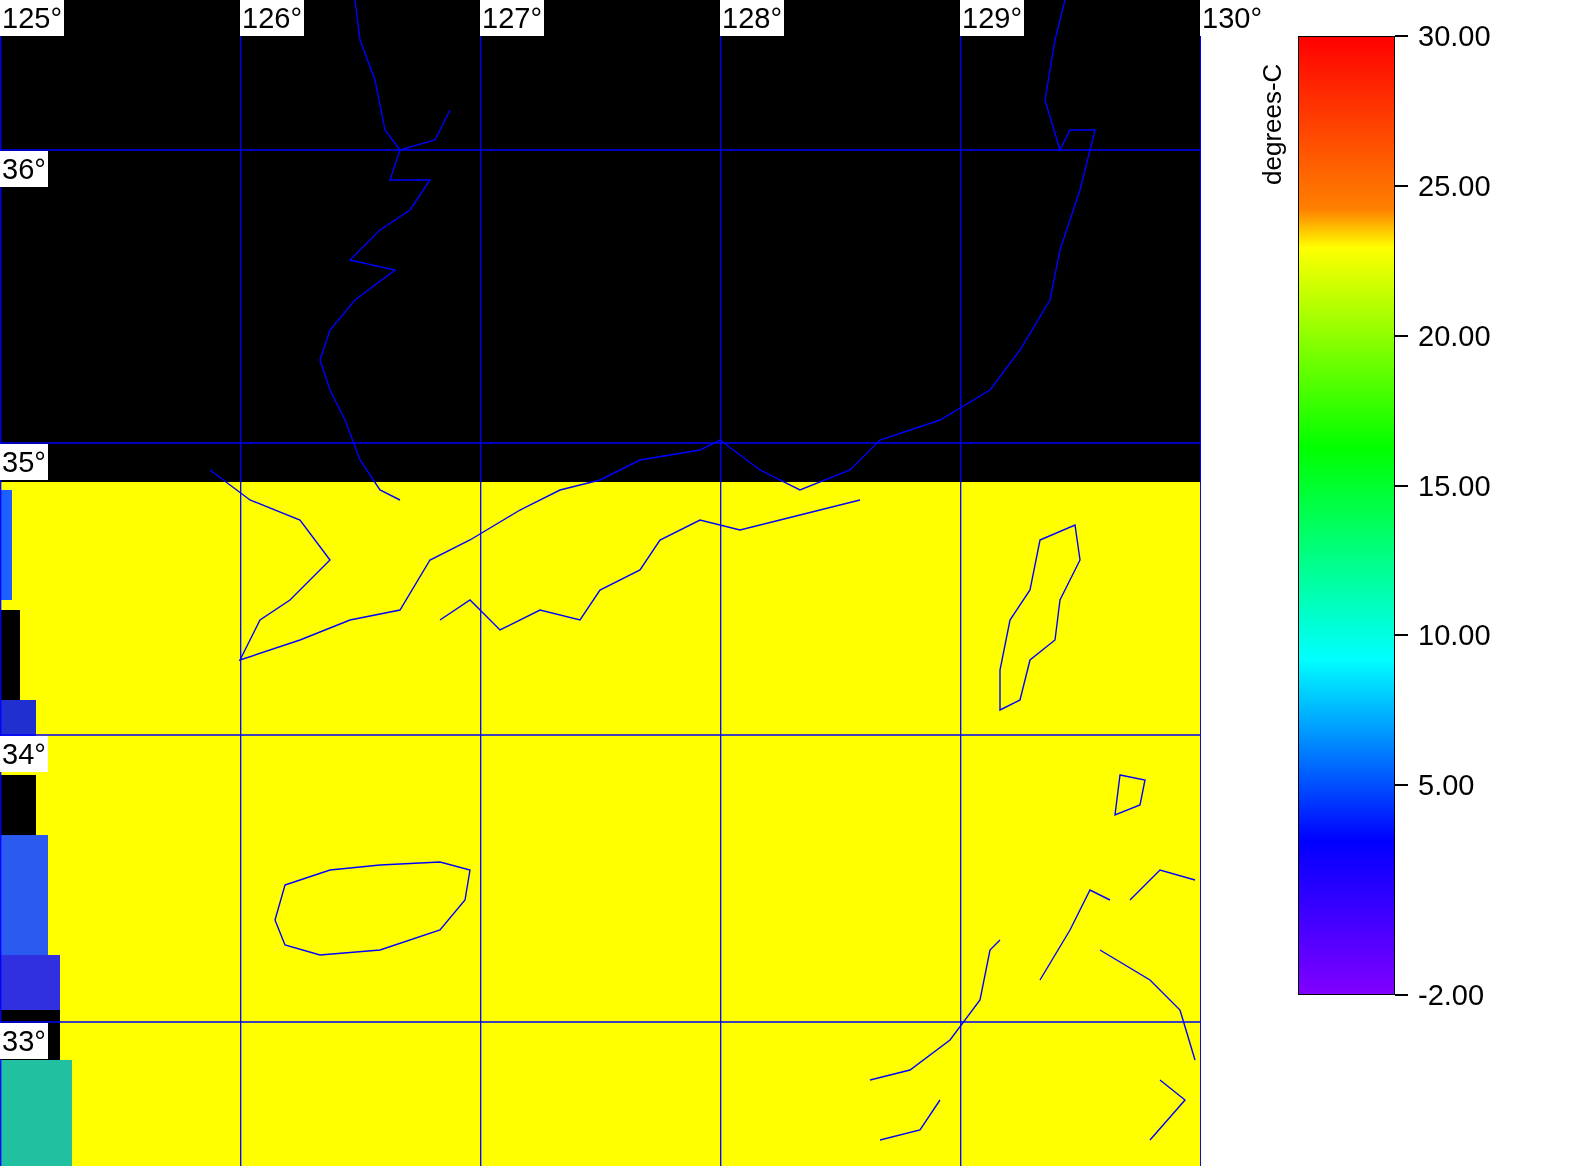  Describe the element at coordinates (24, 169) in the screenshot. I see `latitude-label: 36°` at that location.